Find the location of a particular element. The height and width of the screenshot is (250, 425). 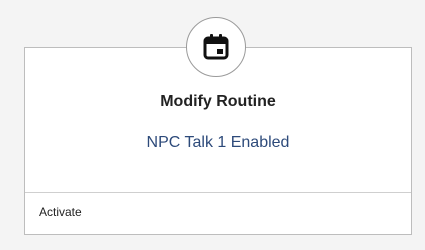

node-subtitle: NPC Talk 1 Enabled is located at coordinates (218, 142).